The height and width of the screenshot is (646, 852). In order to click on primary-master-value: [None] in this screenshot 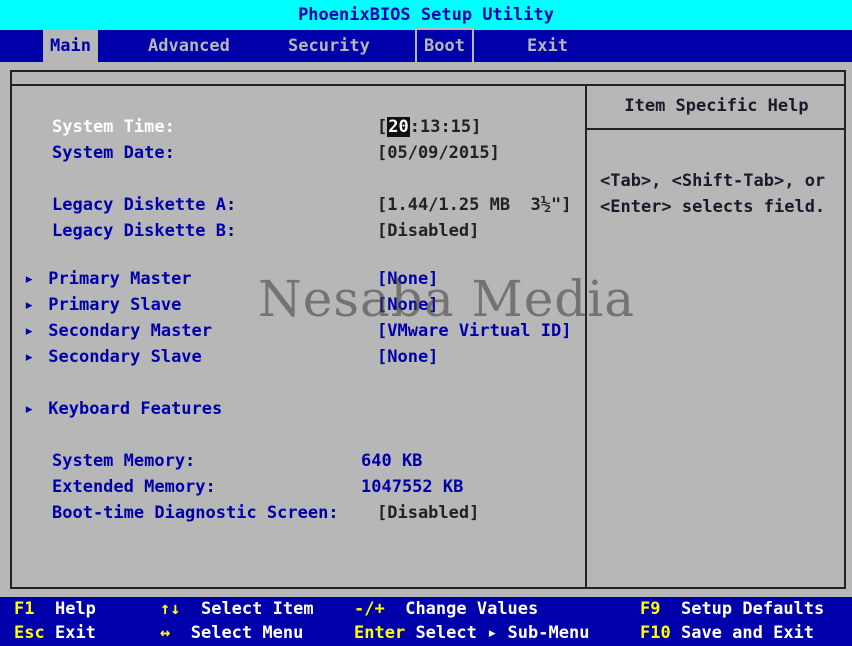, I will do `click(408, 279)`.